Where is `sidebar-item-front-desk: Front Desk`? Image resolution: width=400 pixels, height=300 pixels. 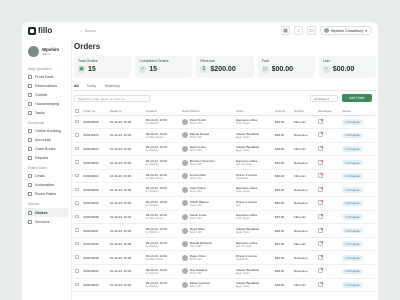 sidebar-item-front-desk: Front Desk is located at coordinates (46, 77).